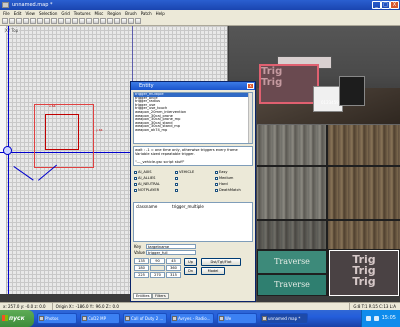  What do you see at coordinates (62, 132) in the screenshot?
I see `trigger-brush` at bounding box center [62, 132].